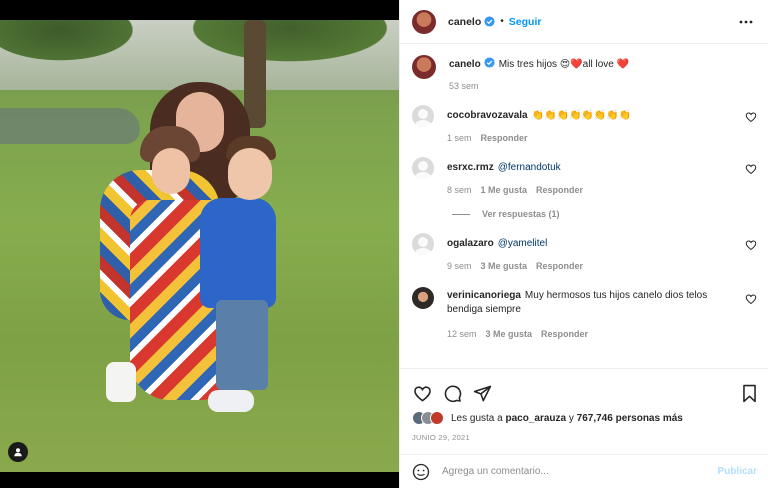 The image size is (768, 488). Describe the element at coordinates (465, 64) in the screenshot. I see `caption-username: canelo` at that location.